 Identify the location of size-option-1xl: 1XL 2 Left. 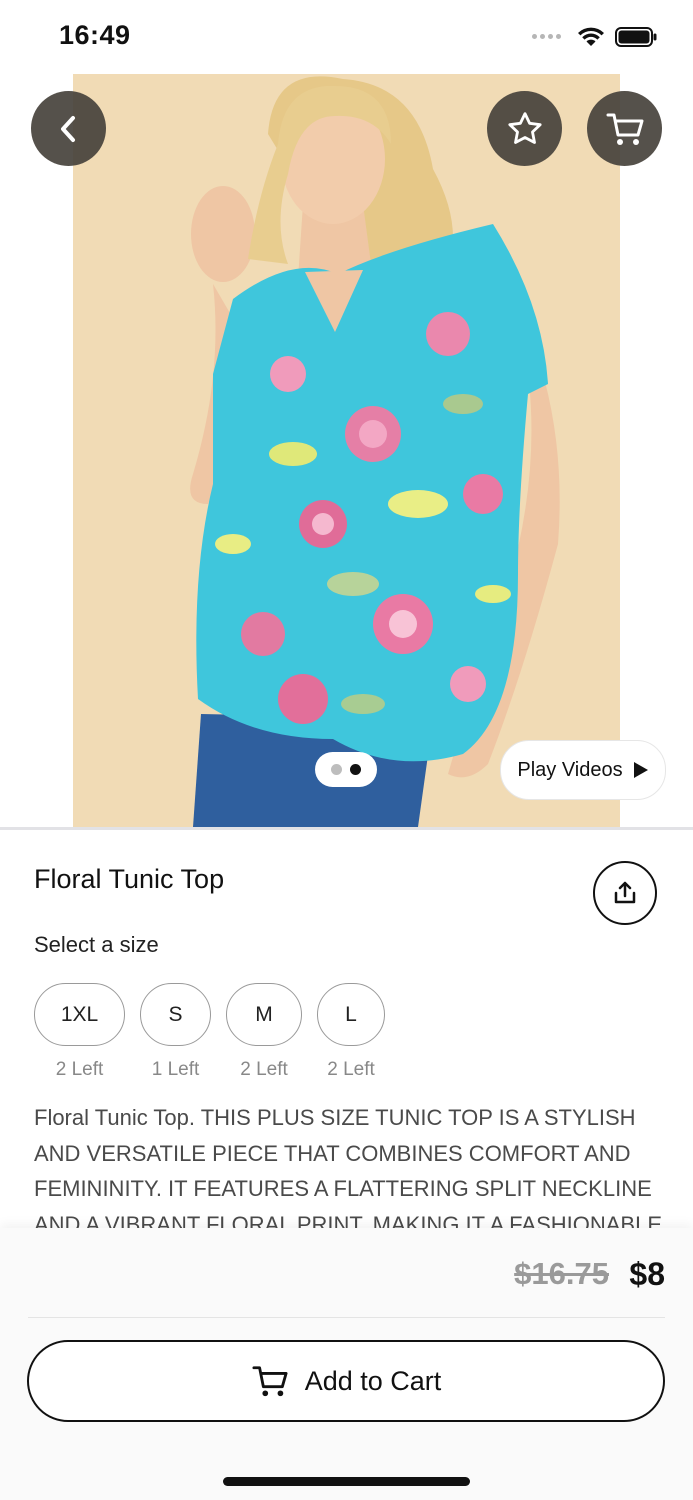
(79, 1032).